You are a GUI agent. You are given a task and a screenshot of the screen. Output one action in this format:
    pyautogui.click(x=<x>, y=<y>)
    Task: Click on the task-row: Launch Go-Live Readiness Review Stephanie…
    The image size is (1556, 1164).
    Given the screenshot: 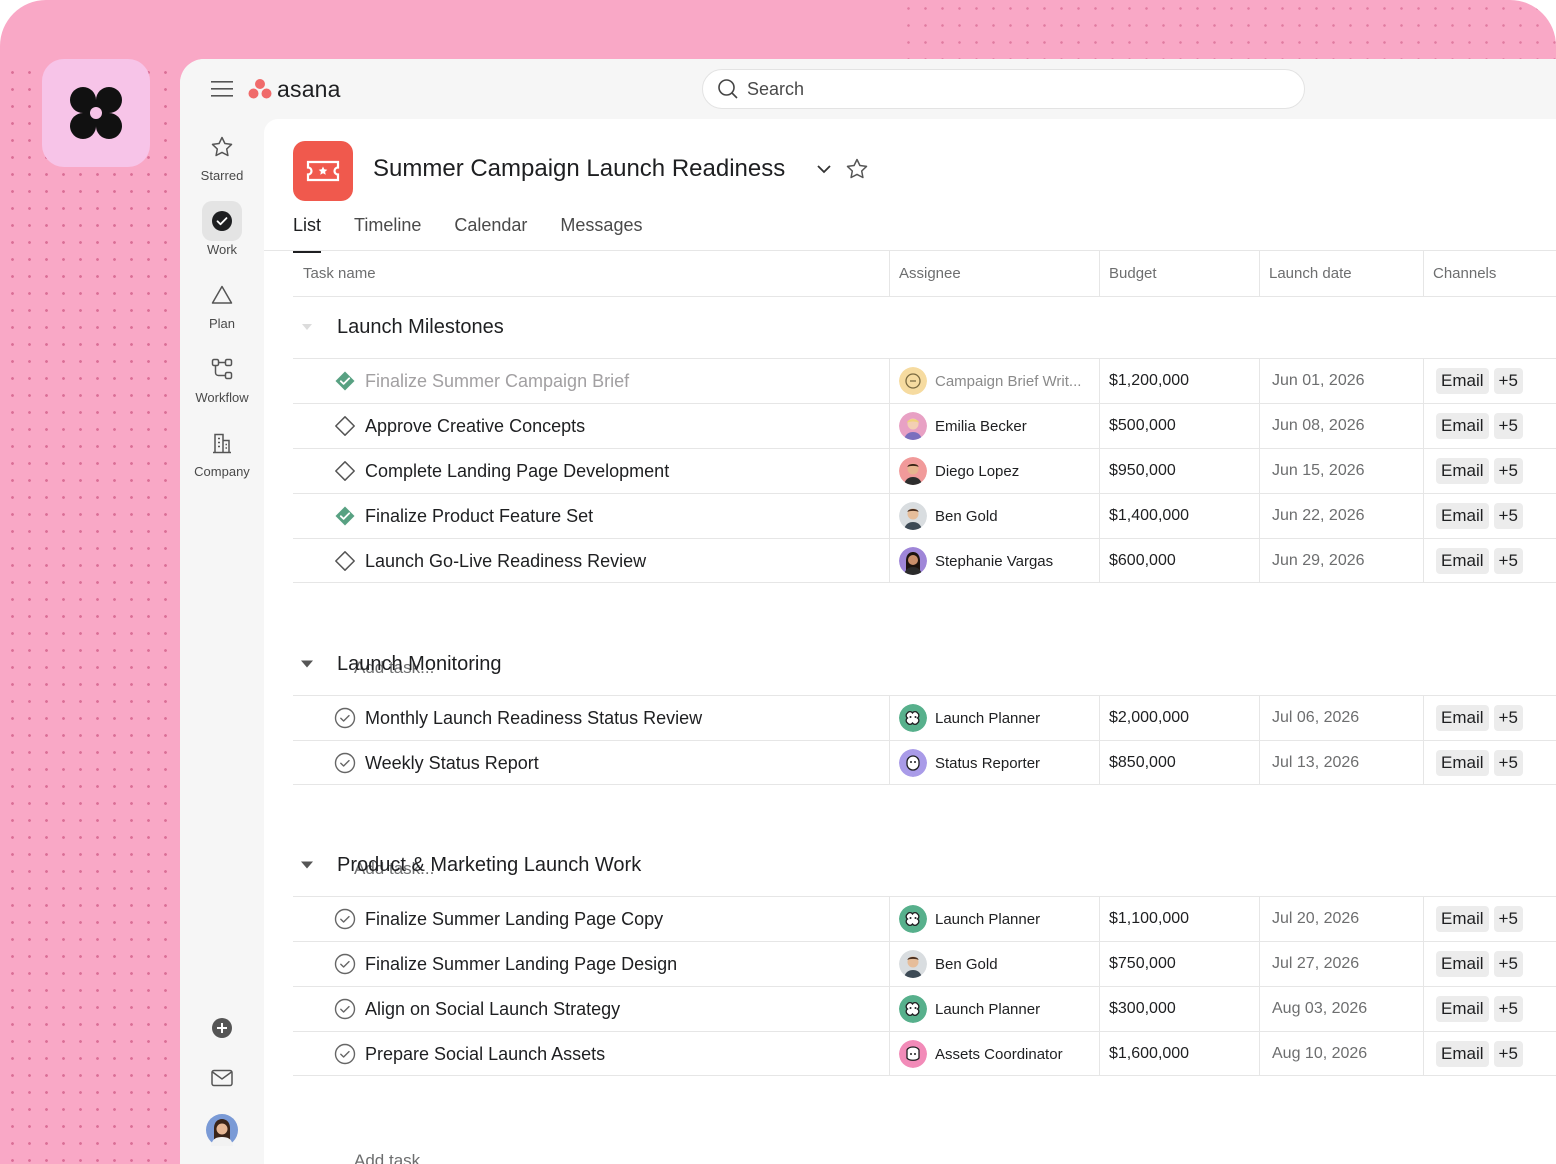 What is the action you would take?
    pyautogui.click(x=924, y=560)
    